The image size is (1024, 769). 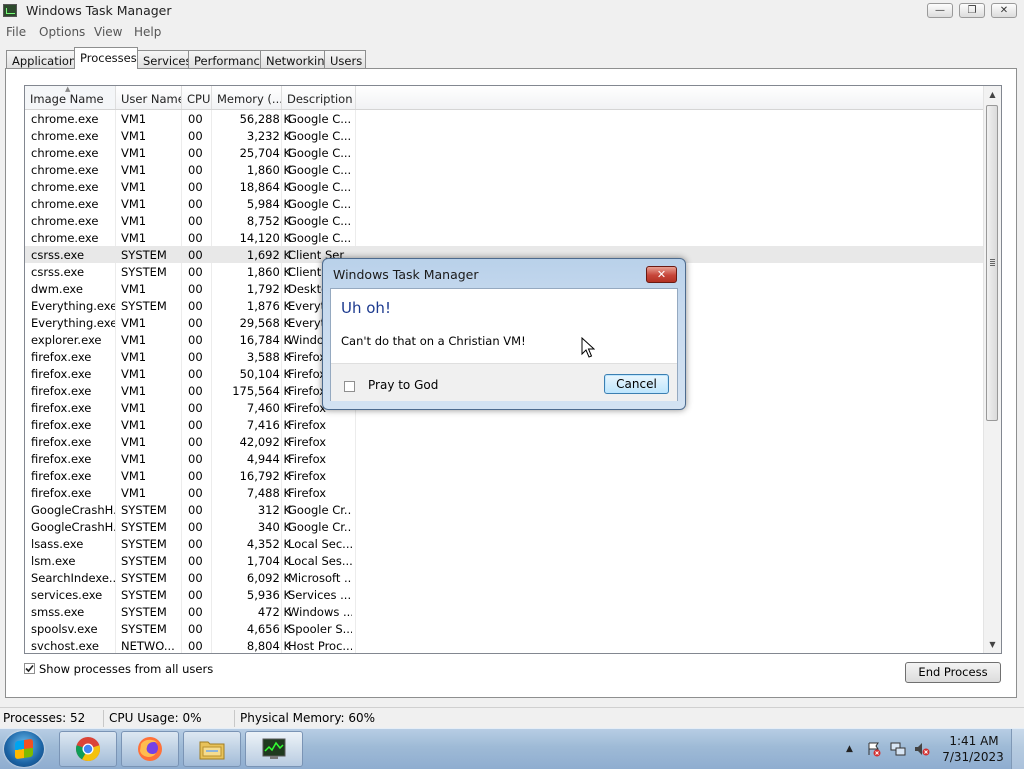 What do you see at coordinates (974, 741) in the screenshot?
I see `clock-time: 1:41 AM` at bounding box center [974, 741].